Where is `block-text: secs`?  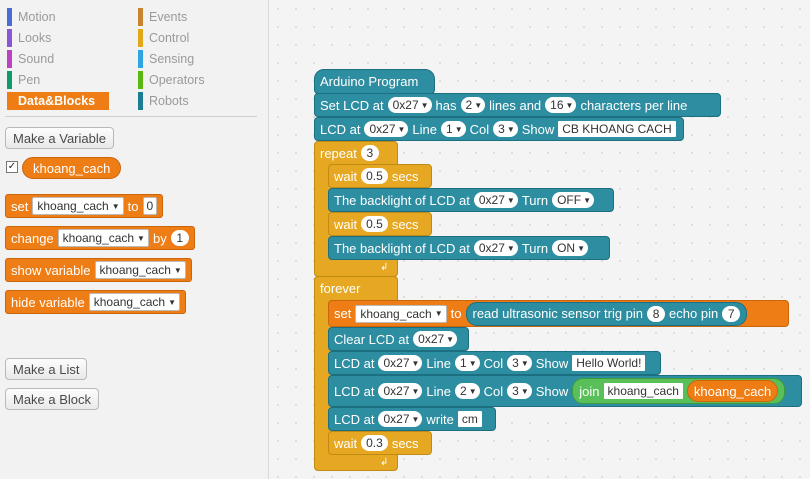 block-text: secs is located at coordinates (405, 224).